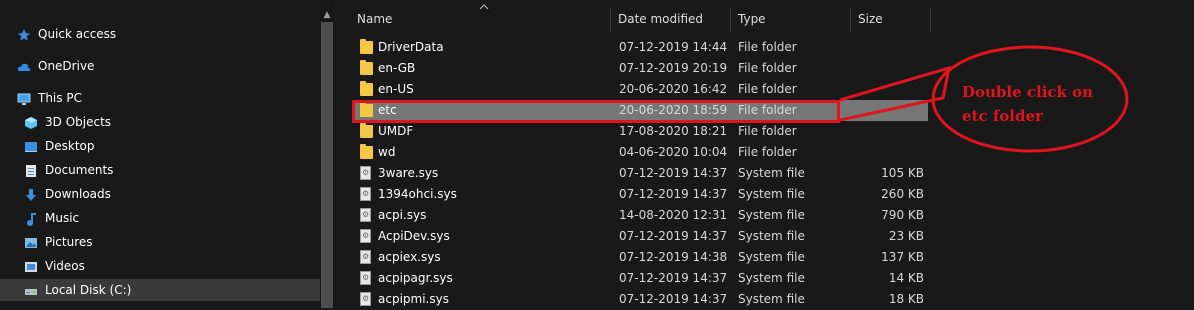  What do you see at coordinates (79, 170) in the screenshot?
I see `nav-item-label: Documents` at bounding box center [79, 170].